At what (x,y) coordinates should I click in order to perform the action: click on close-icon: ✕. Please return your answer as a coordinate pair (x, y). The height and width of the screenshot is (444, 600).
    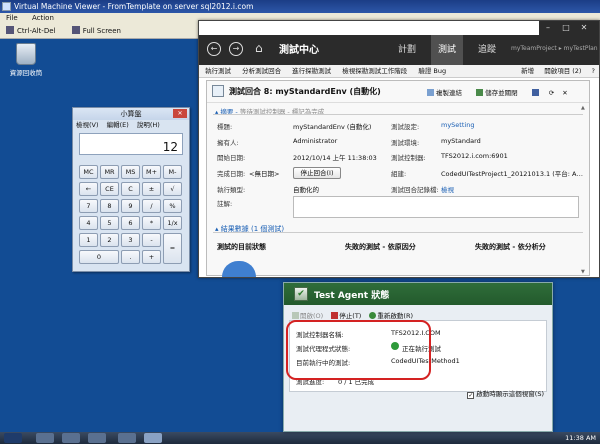
    Looking at the image, I should click on (584, 28).